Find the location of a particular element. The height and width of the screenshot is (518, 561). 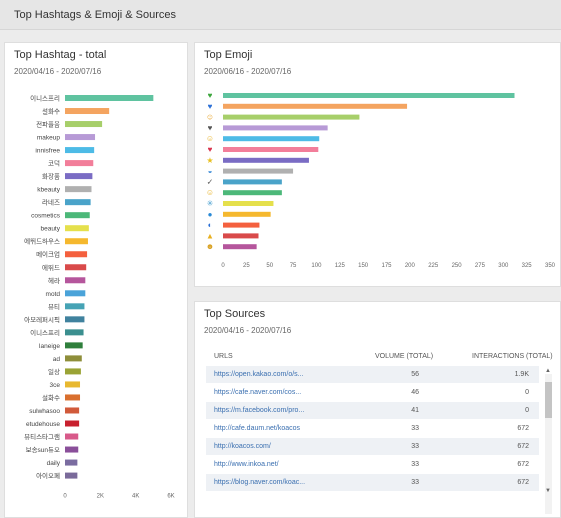

hashtag-label: 이니스프리 is located at coordinates (45, 98).